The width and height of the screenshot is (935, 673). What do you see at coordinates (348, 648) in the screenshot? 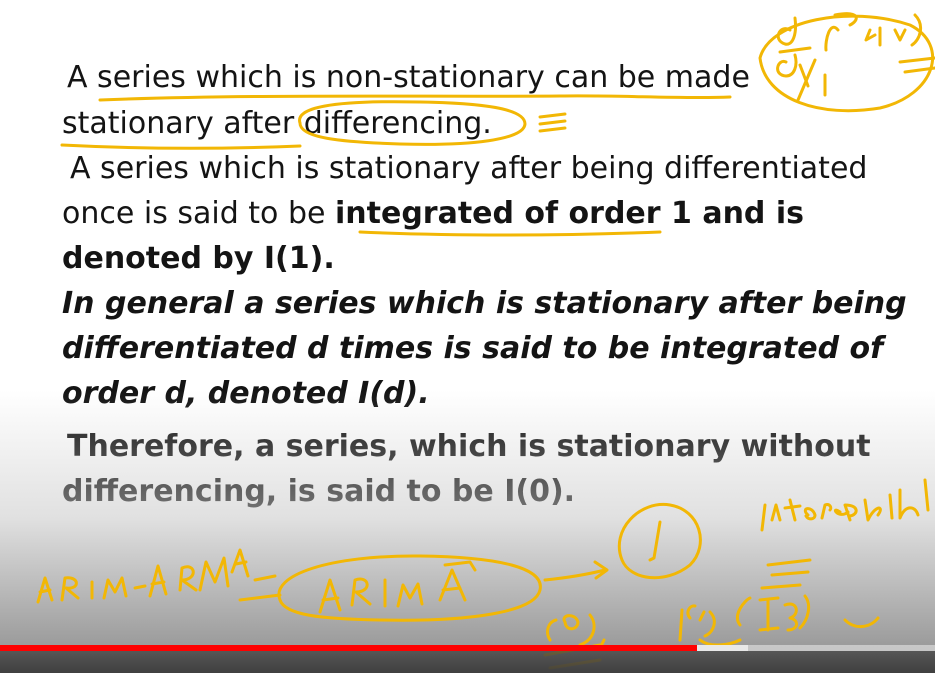
I see `video-progress-fill` at bounding box center [348, 648].